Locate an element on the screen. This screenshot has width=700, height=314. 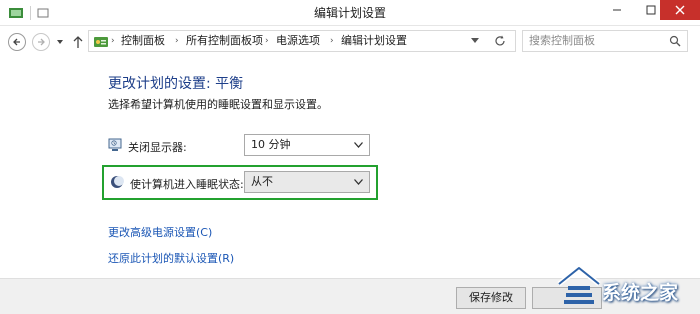
turn-off-display-select: 10 分钟 is located at coordinates (307, 145).